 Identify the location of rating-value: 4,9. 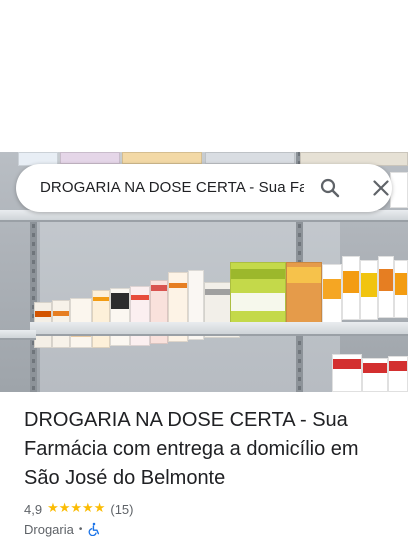
(33, 509).